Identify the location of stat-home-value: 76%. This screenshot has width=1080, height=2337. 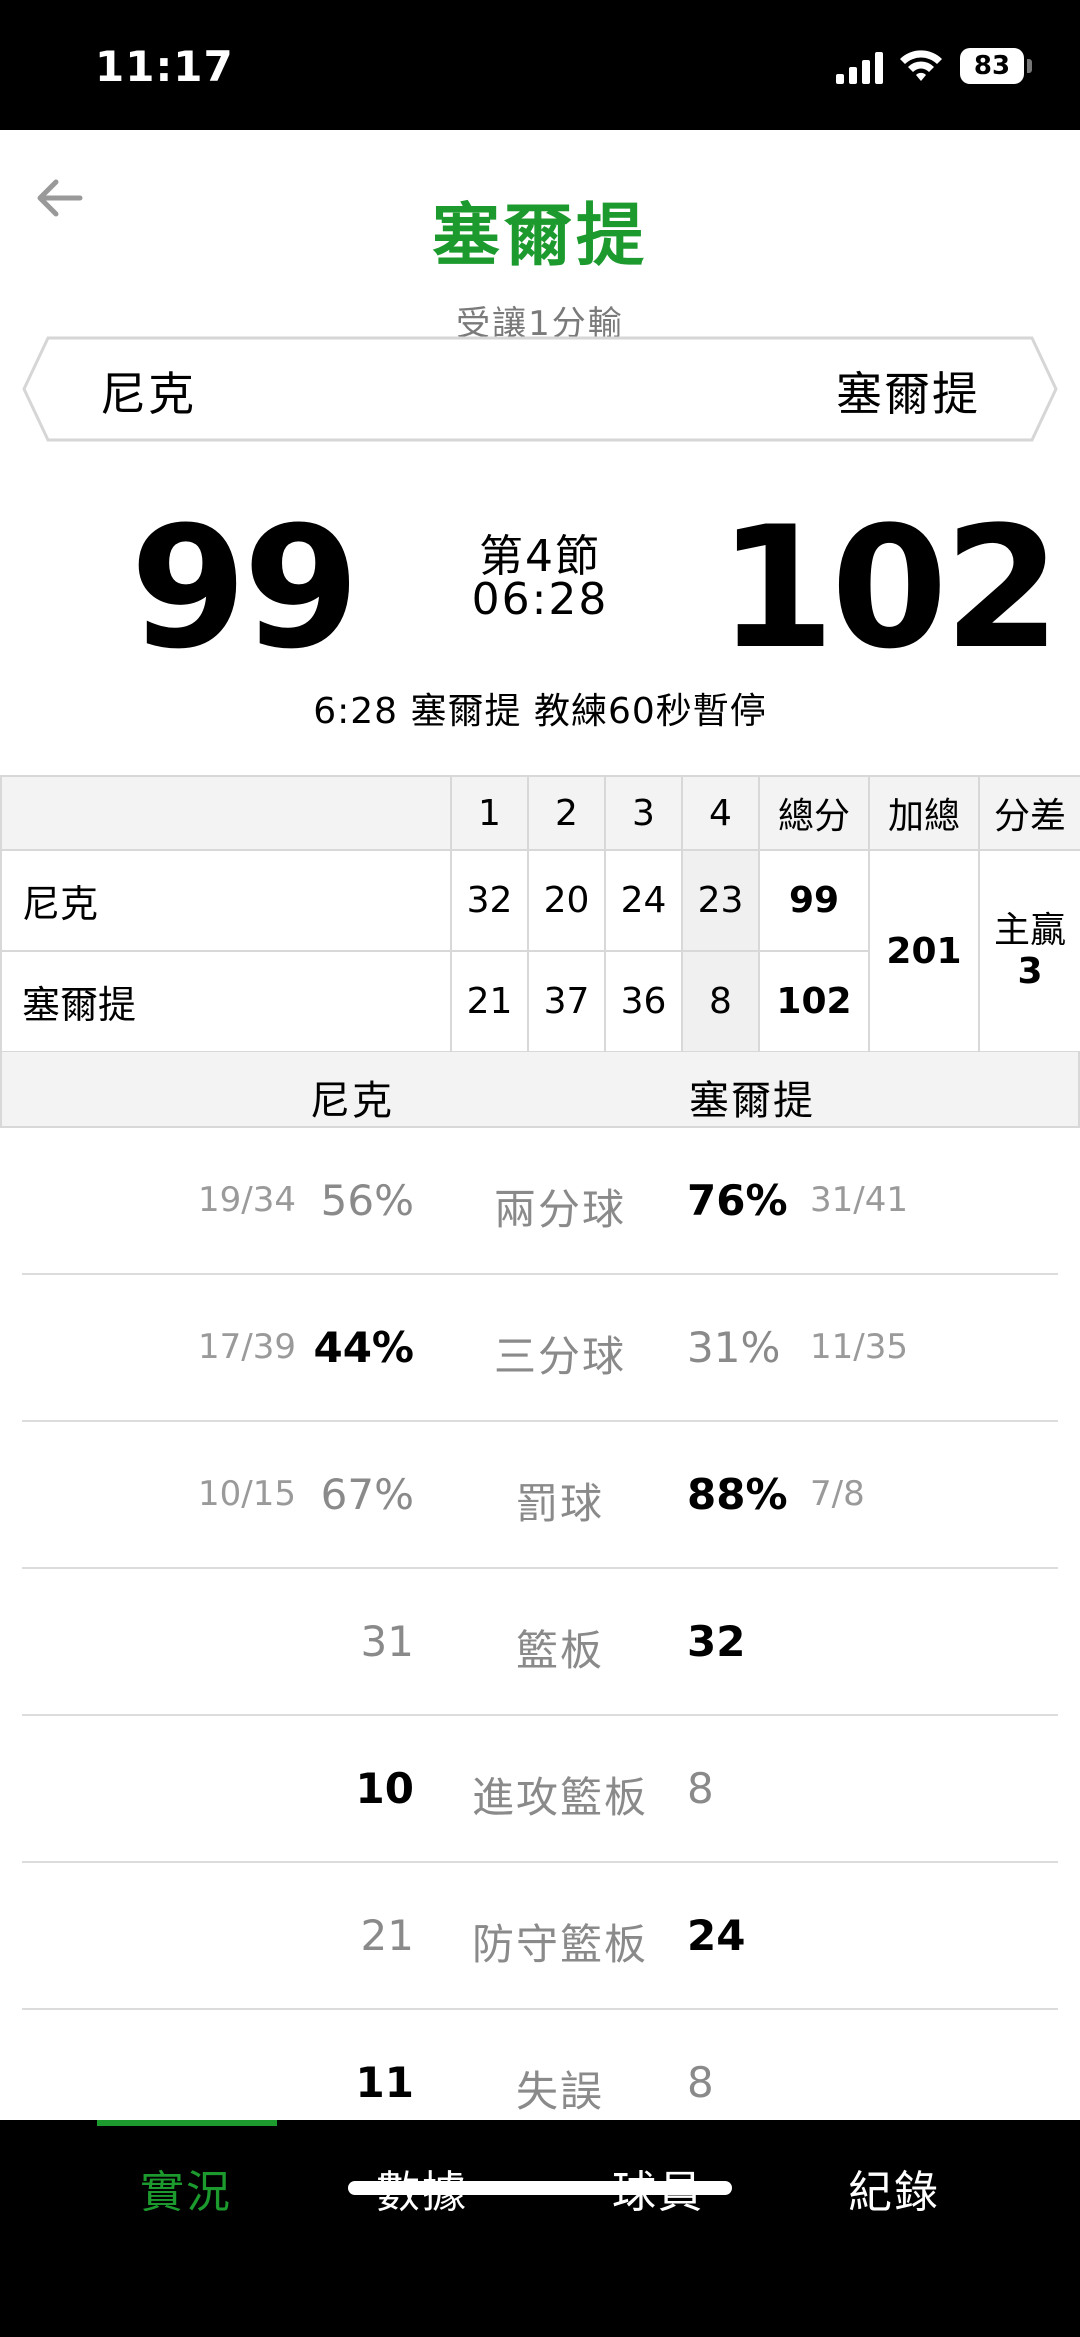
(737, 1200).